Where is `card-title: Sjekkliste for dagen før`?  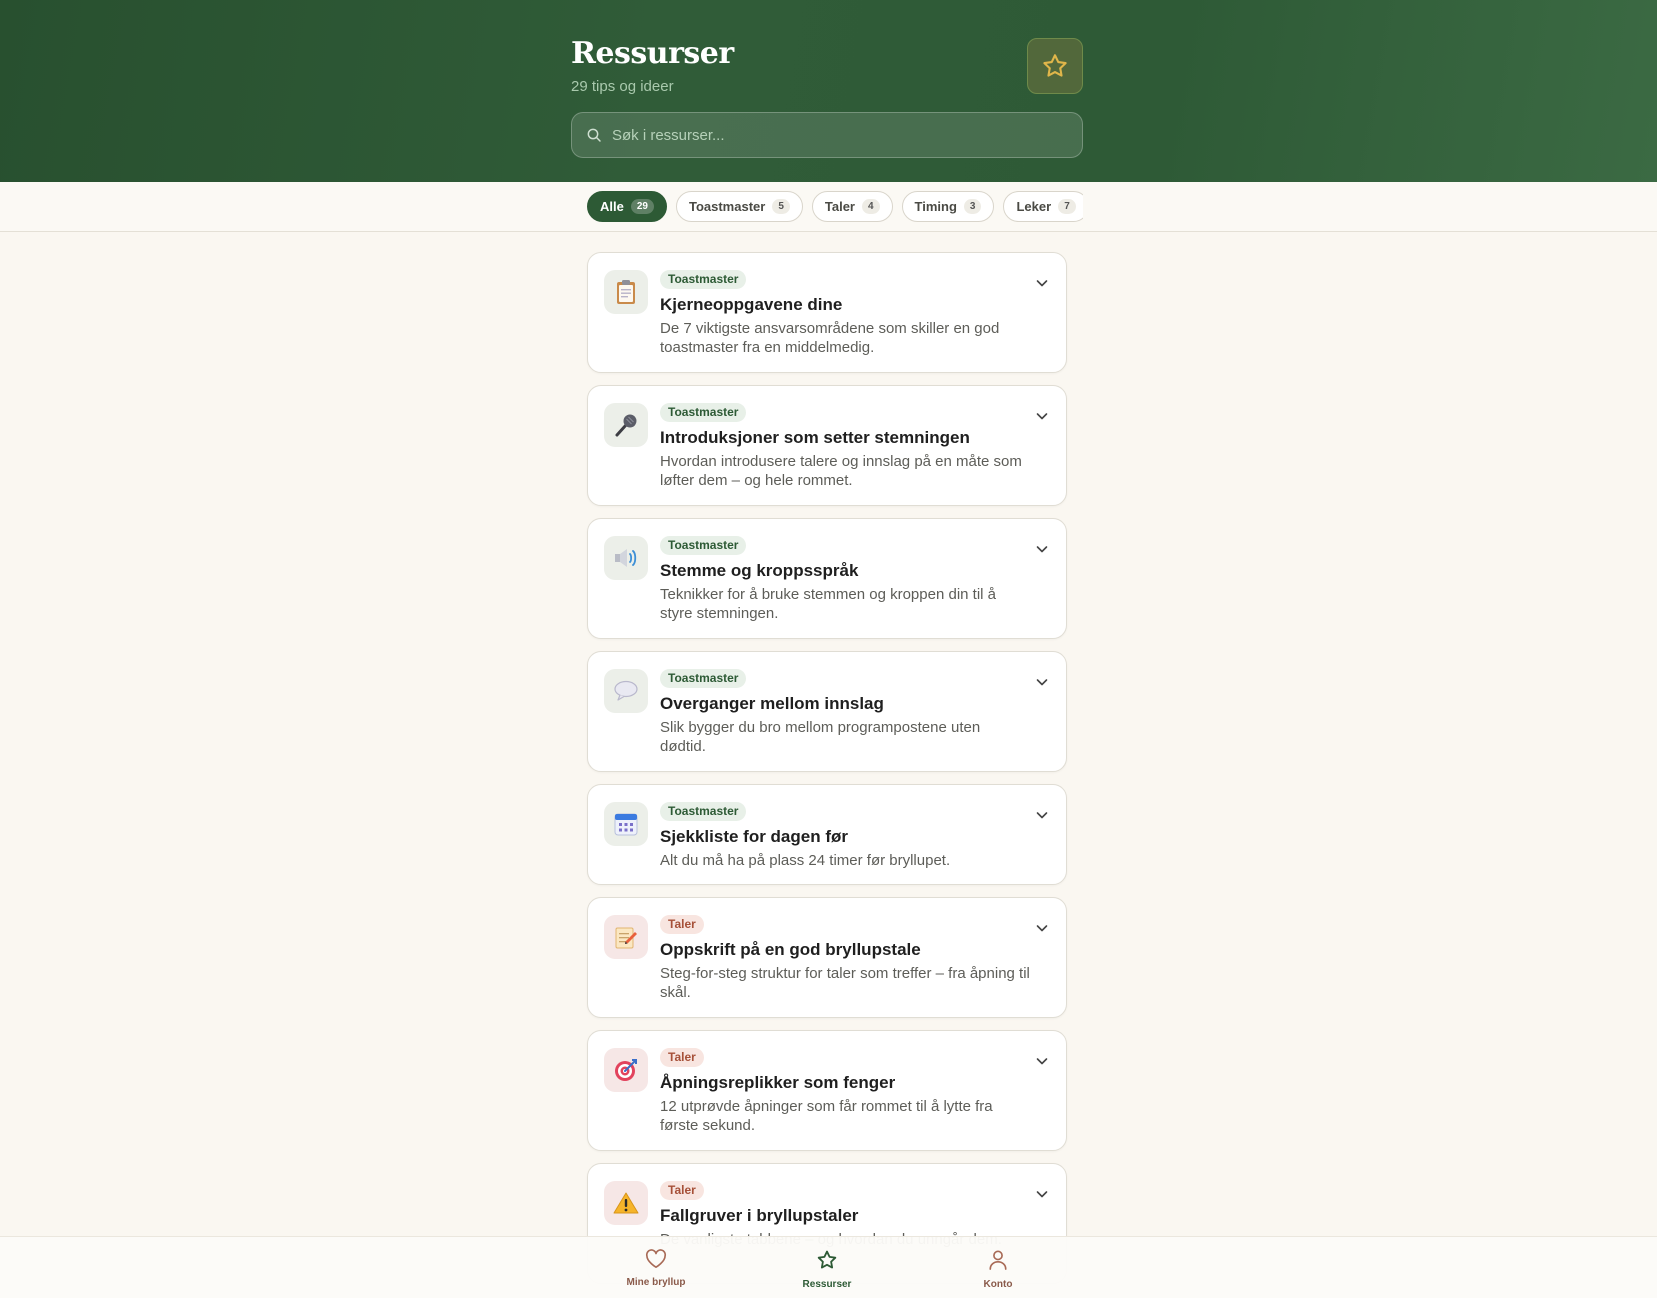
card-title: Sjekkliste for dagen før is located at coordinates (754, 836).